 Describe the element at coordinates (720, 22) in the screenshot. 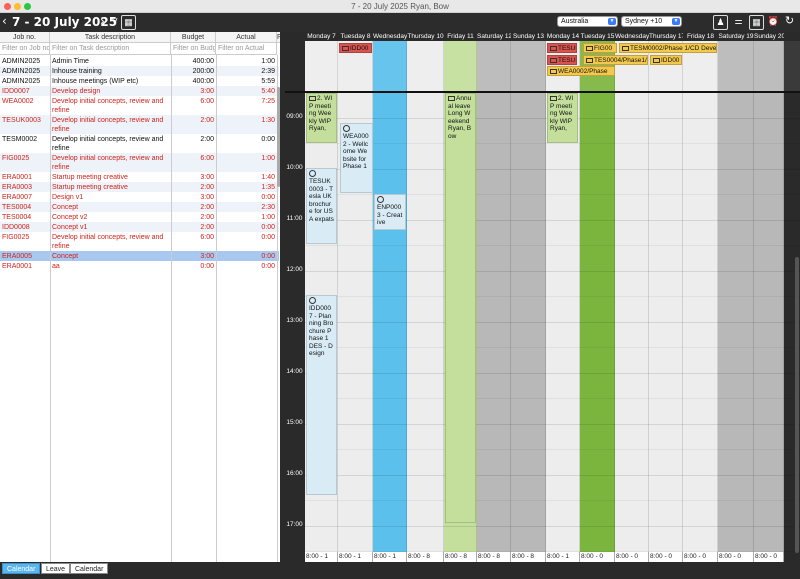

I see `person-icon: ♟` at that location.